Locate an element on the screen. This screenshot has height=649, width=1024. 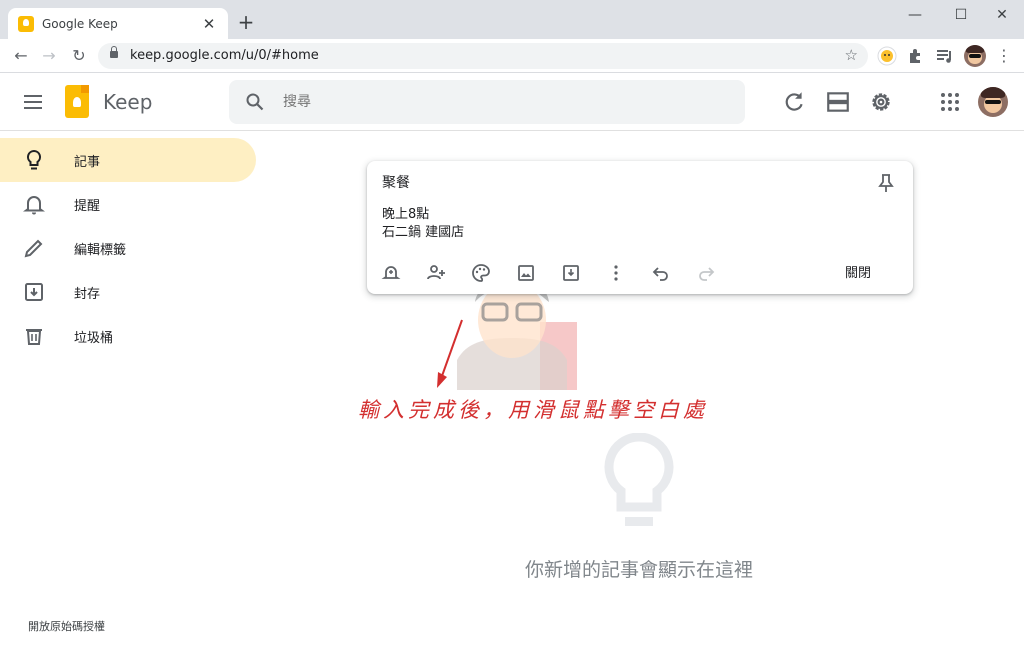
address-bar: keep.google.com/u/0/#home ☆ is located at coordinates (483, 56).